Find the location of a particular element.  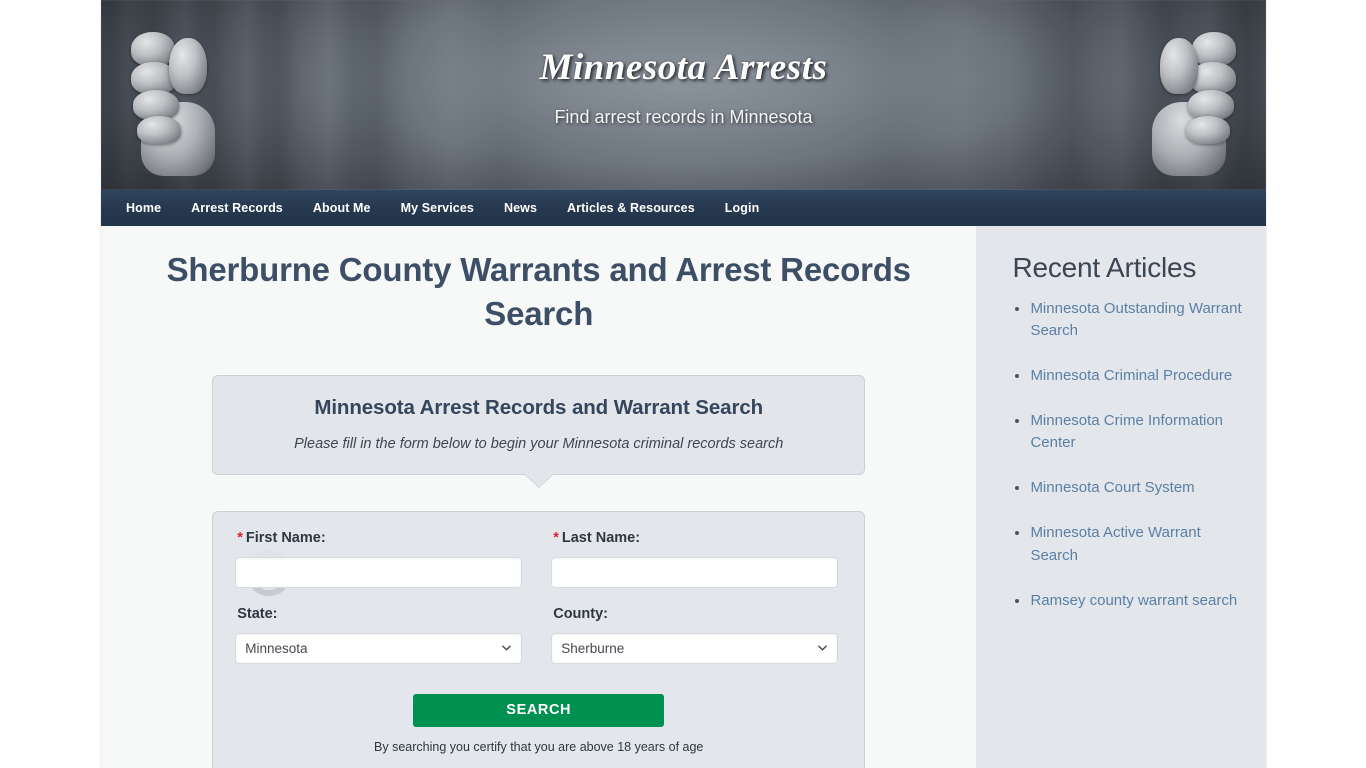

location-fields-row: State: Minnesota County: Sherburne is located at coordinates (538, 635).